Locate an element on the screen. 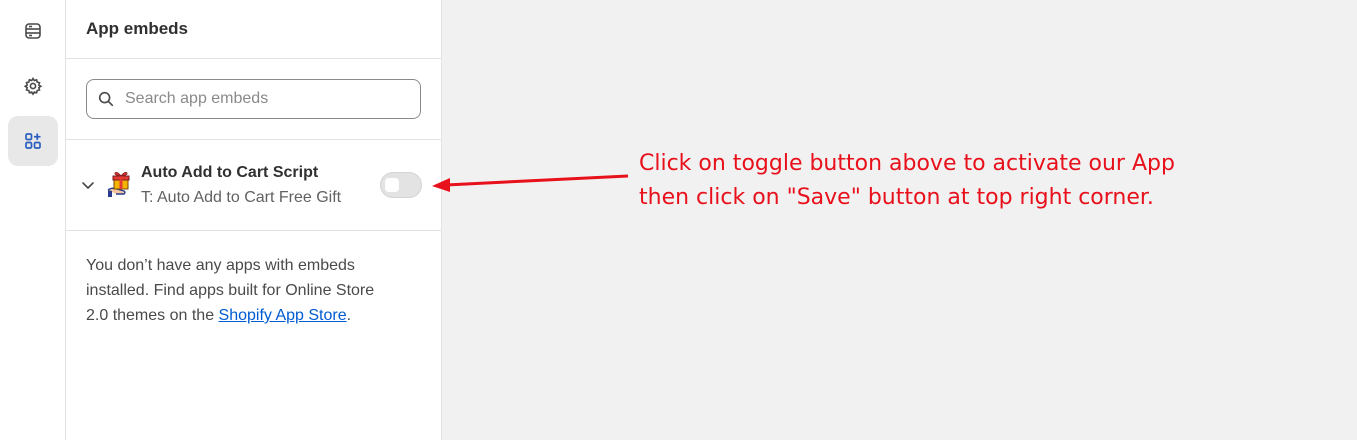 The image size is (1357, 440). gift-icon is located at coordinates (118, 184).